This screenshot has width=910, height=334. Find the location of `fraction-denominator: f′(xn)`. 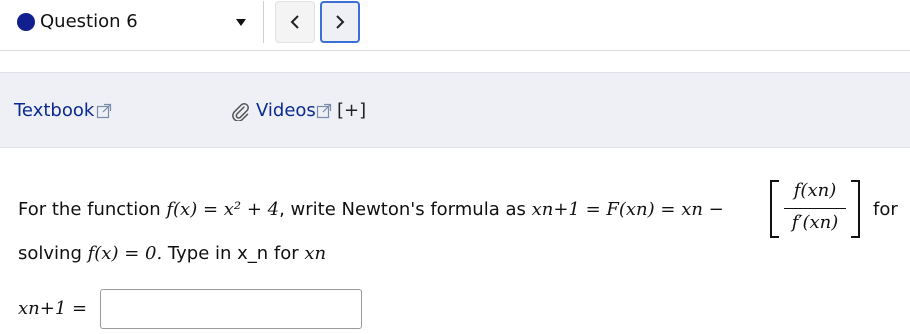

fraction-denominator: f′(xn) is located at coordinates (815, 222).